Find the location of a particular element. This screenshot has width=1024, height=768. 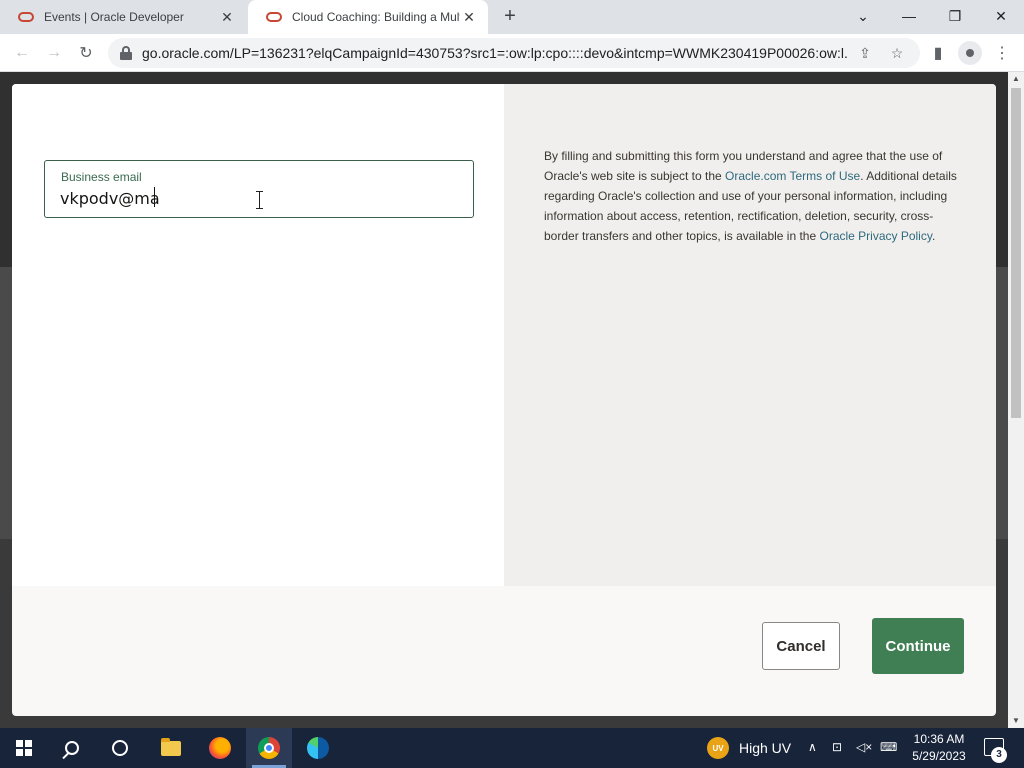

business-email-field: Business email is located at coordinates (259, 189).